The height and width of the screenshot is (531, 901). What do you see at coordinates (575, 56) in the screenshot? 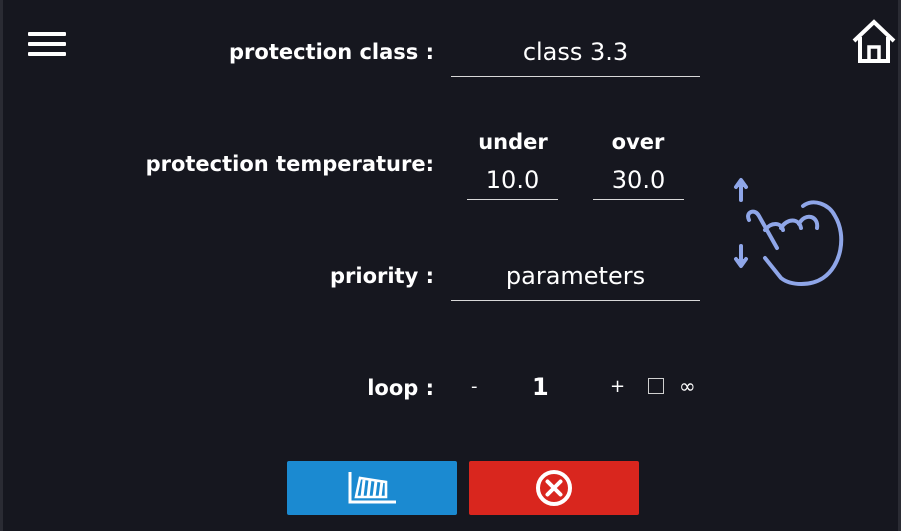
I see `protection-class-field: class 3.3` at bounding box center [575, 56].